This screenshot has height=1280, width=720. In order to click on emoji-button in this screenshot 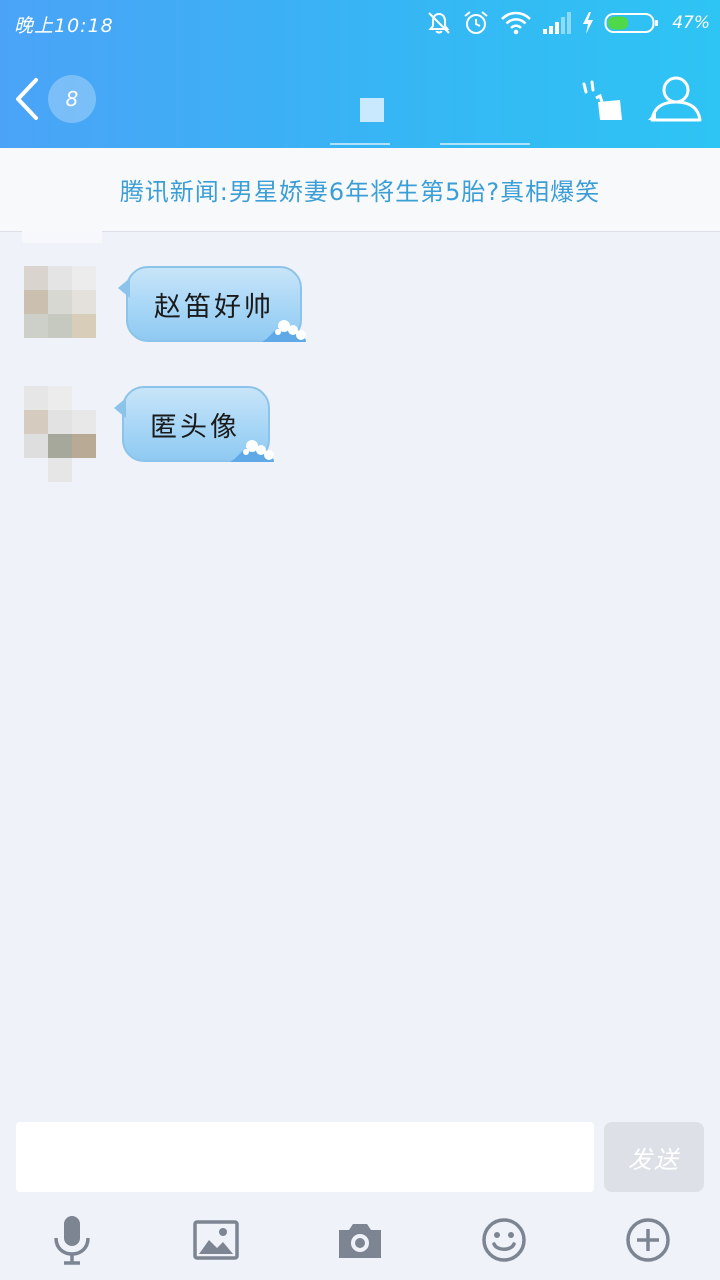, I will do `click(504, 1240)`.